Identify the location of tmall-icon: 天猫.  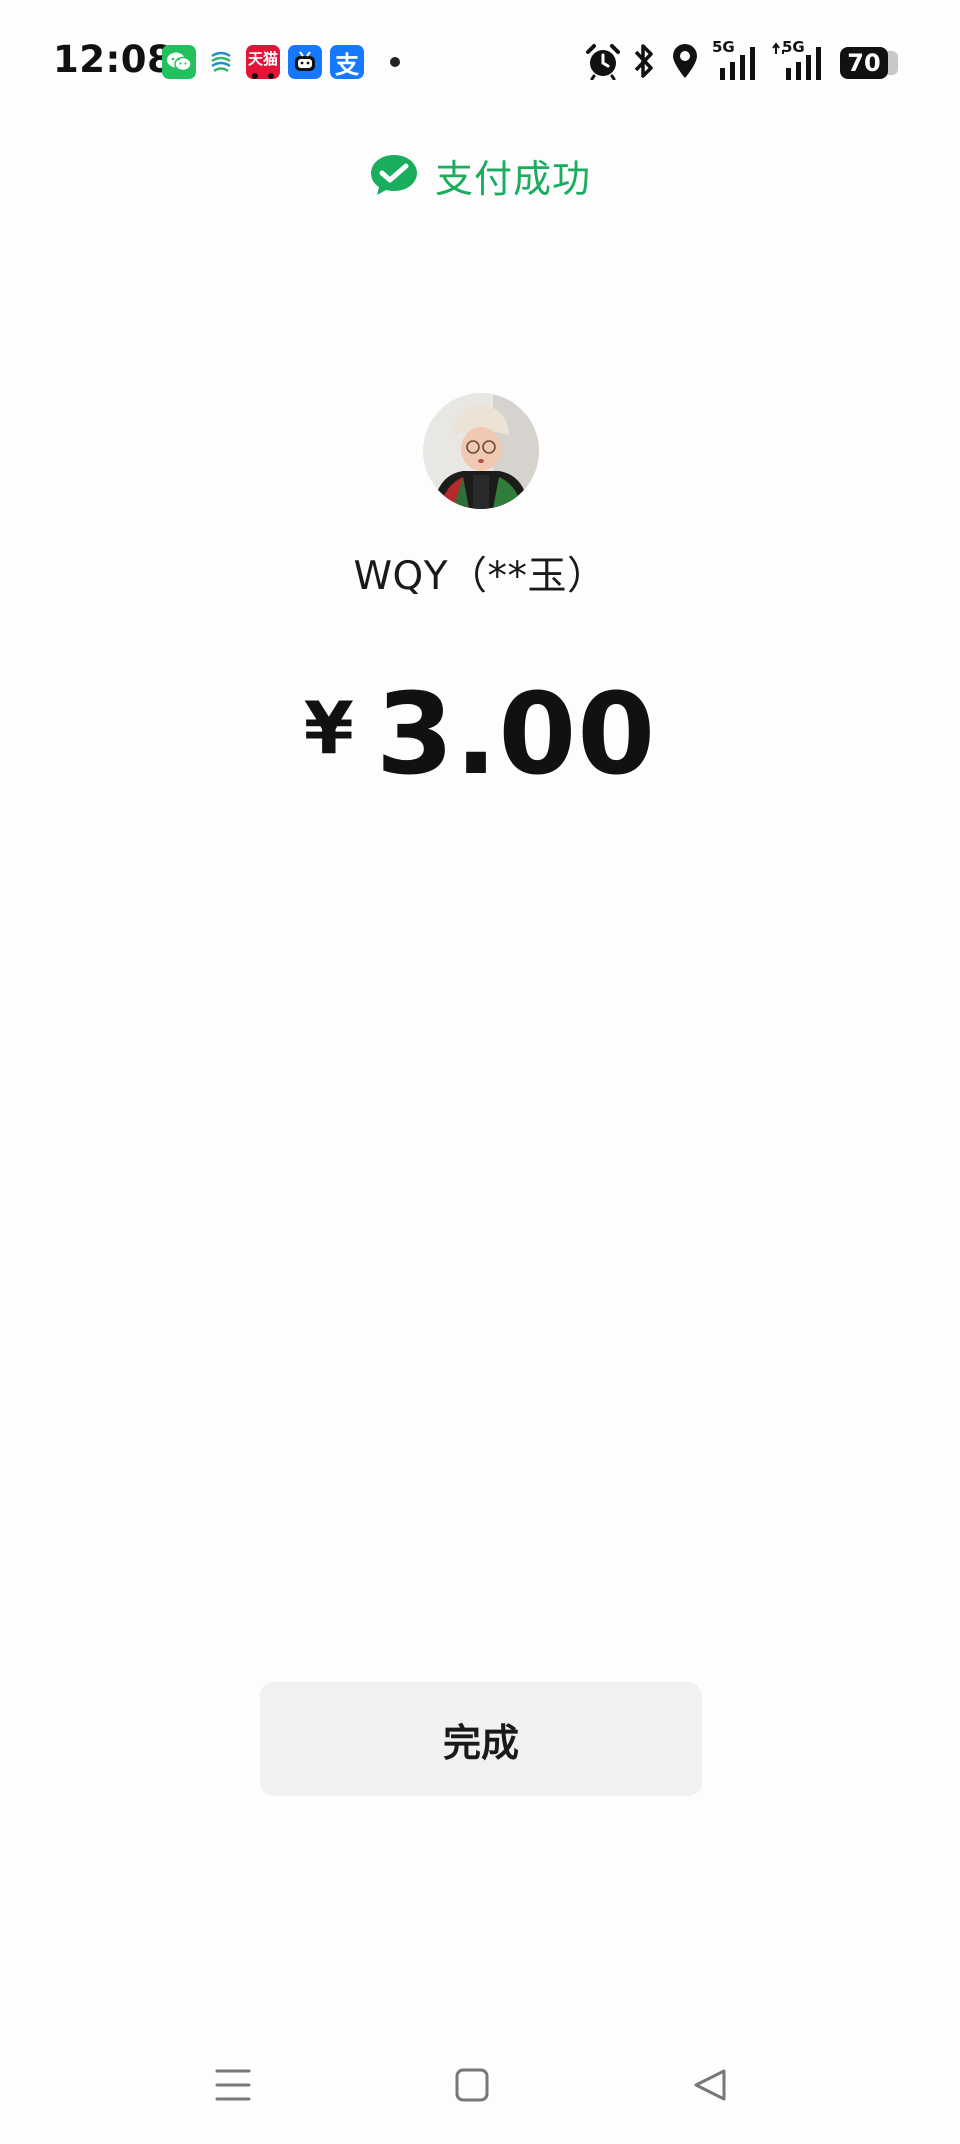
(263, 62).